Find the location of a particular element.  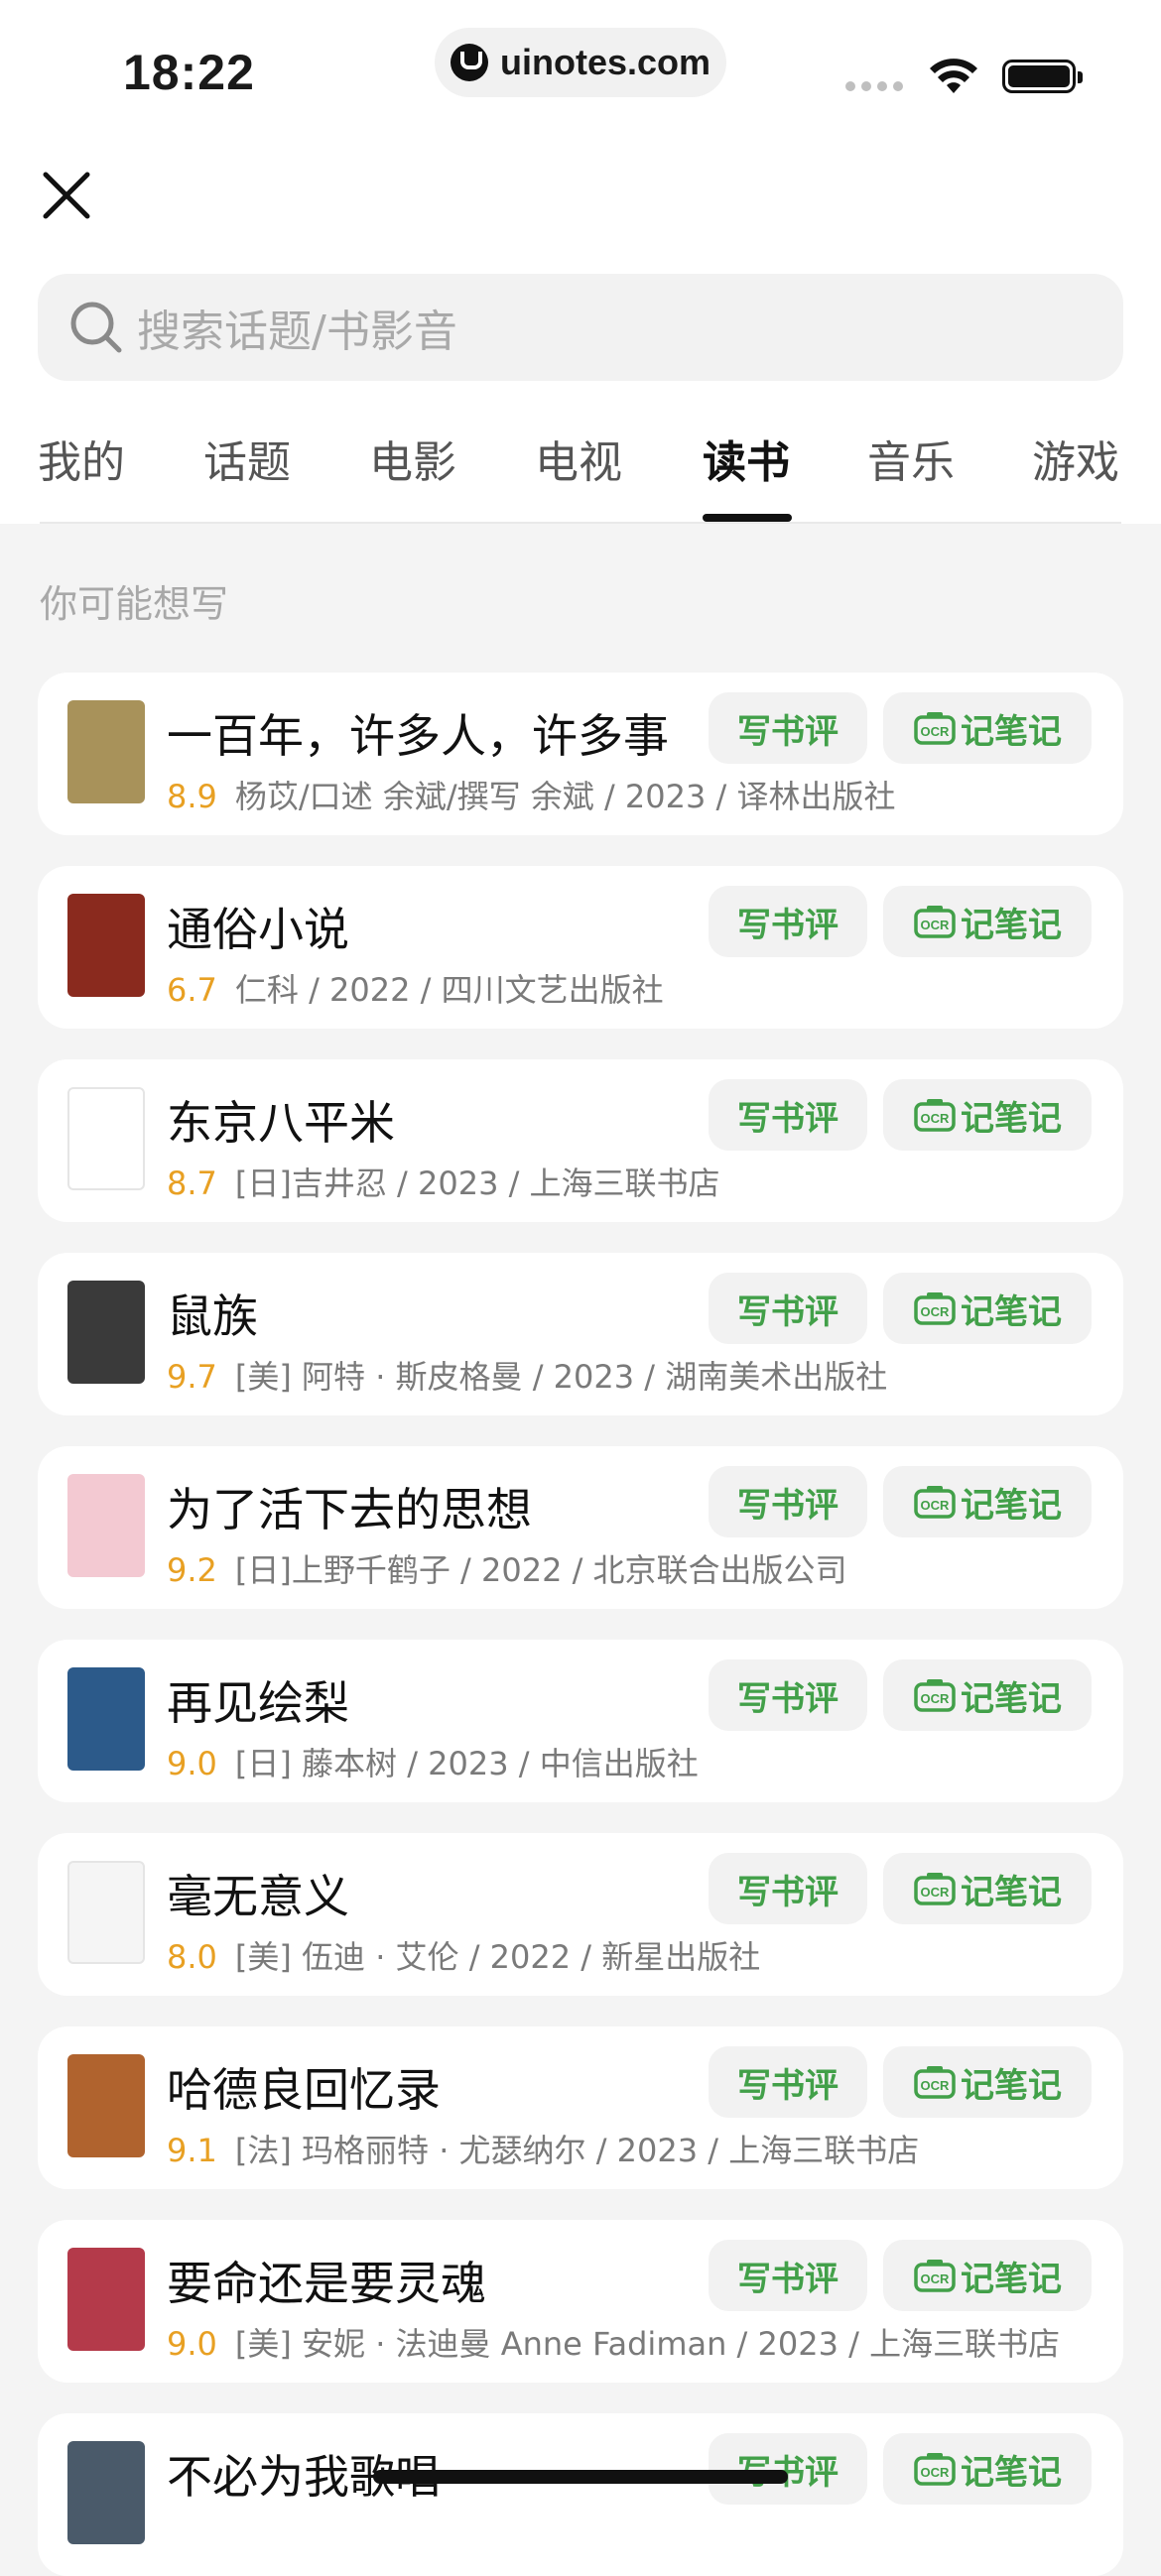

book-score: 9.0 is located at coordinates (192, 1763).